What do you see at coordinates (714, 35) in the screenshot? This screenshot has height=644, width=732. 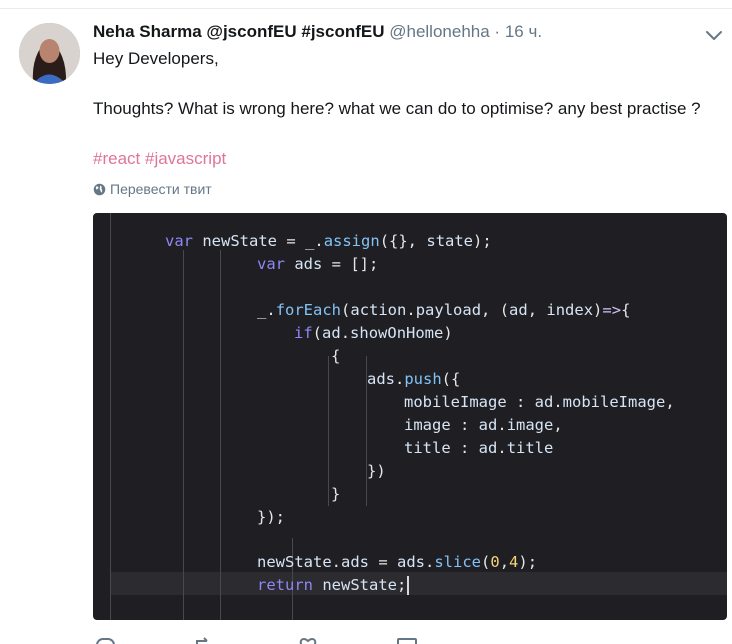 I see `chevron-down-icon` at bounding box center [714, 35].